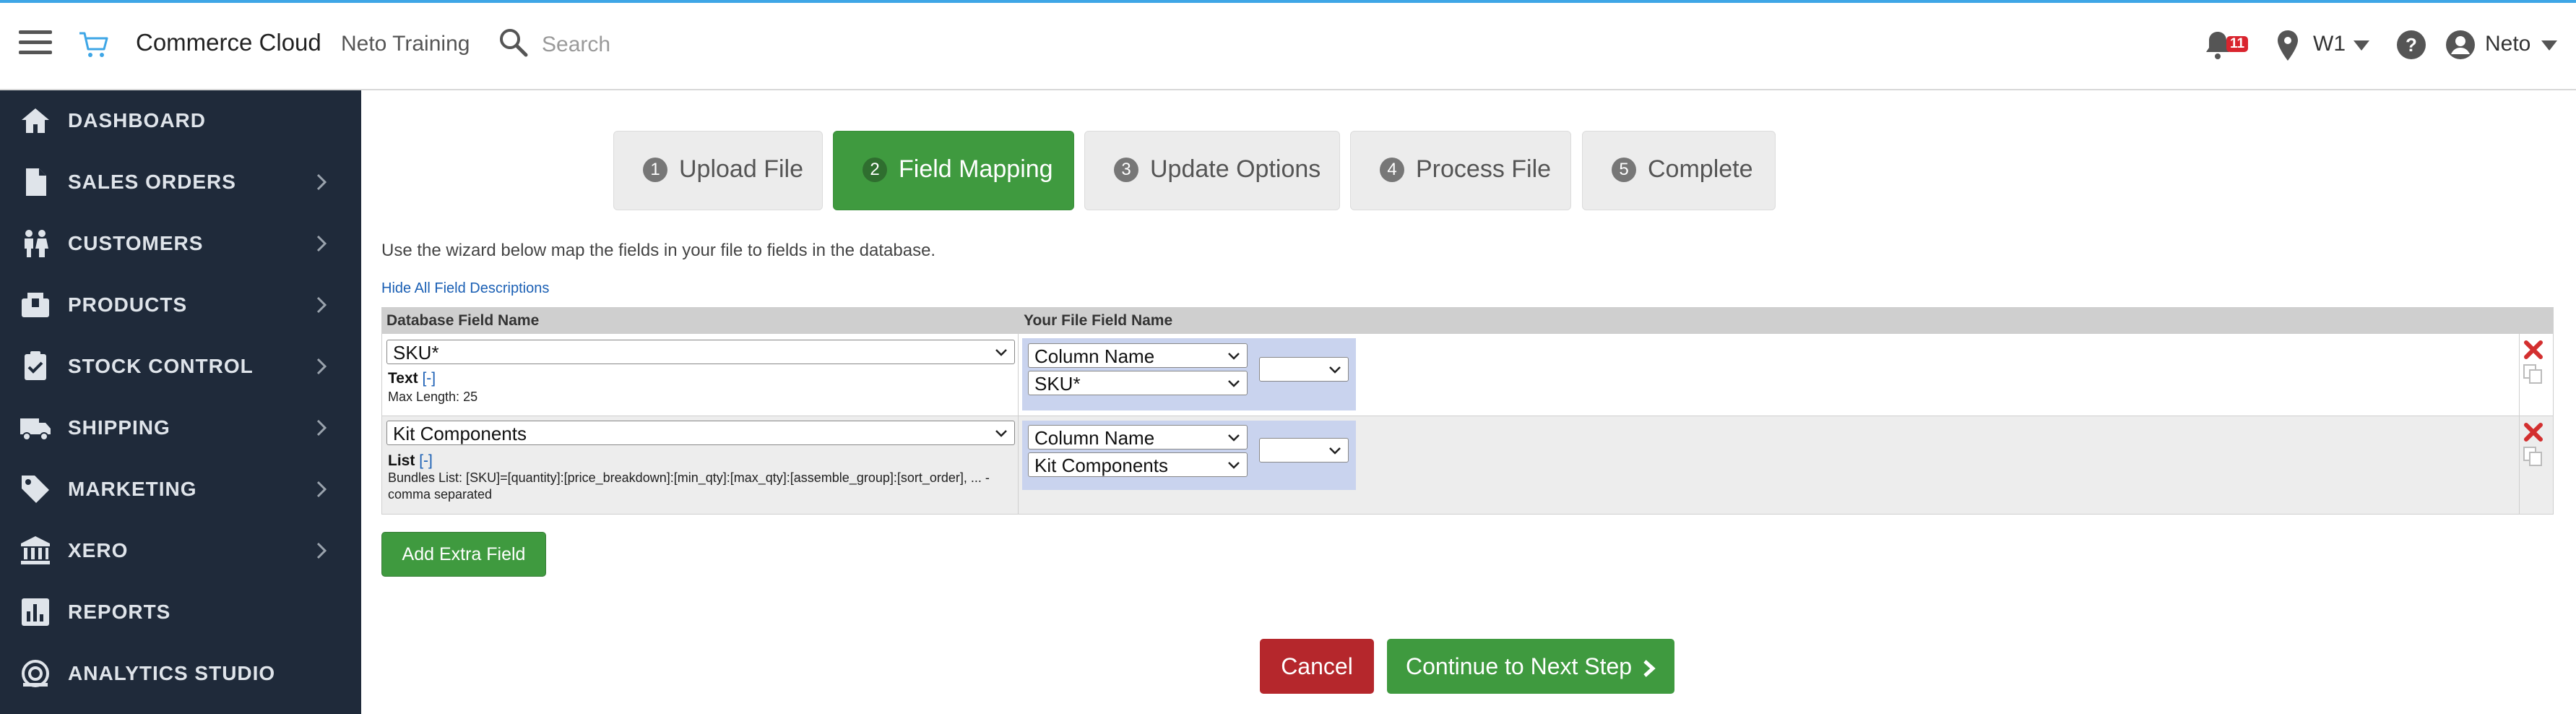 The image size is (2576, 714). I want to click on step-number: 2, so click(875, 170).